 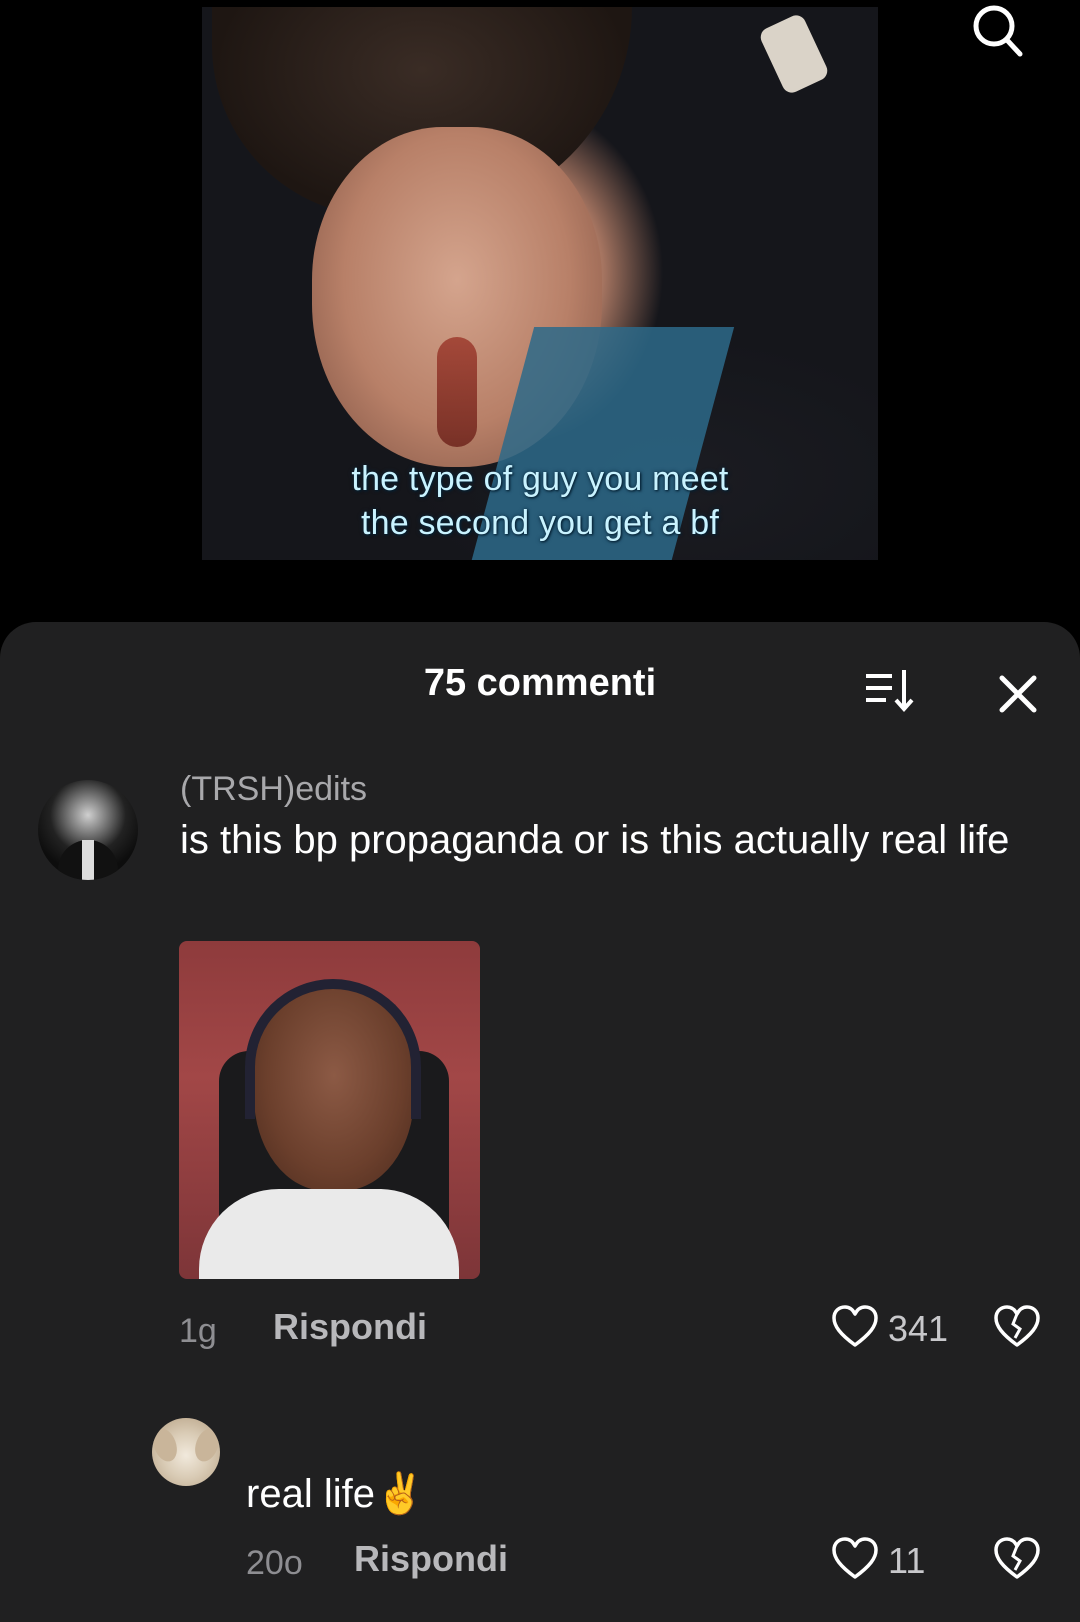 I want to click on avatar-shirt, so click(x=88, y=860).